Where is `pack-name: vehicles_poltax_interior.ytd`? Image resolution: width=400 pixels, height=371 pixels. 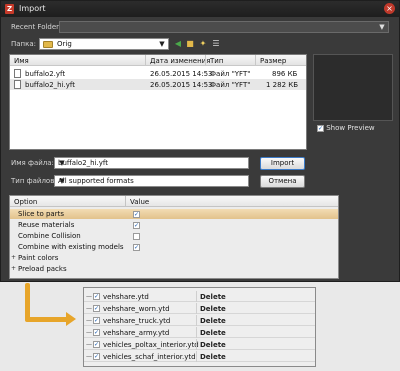
pack-name: vehicles_poltax_interior.ytd is located at coordinates (151, 345).